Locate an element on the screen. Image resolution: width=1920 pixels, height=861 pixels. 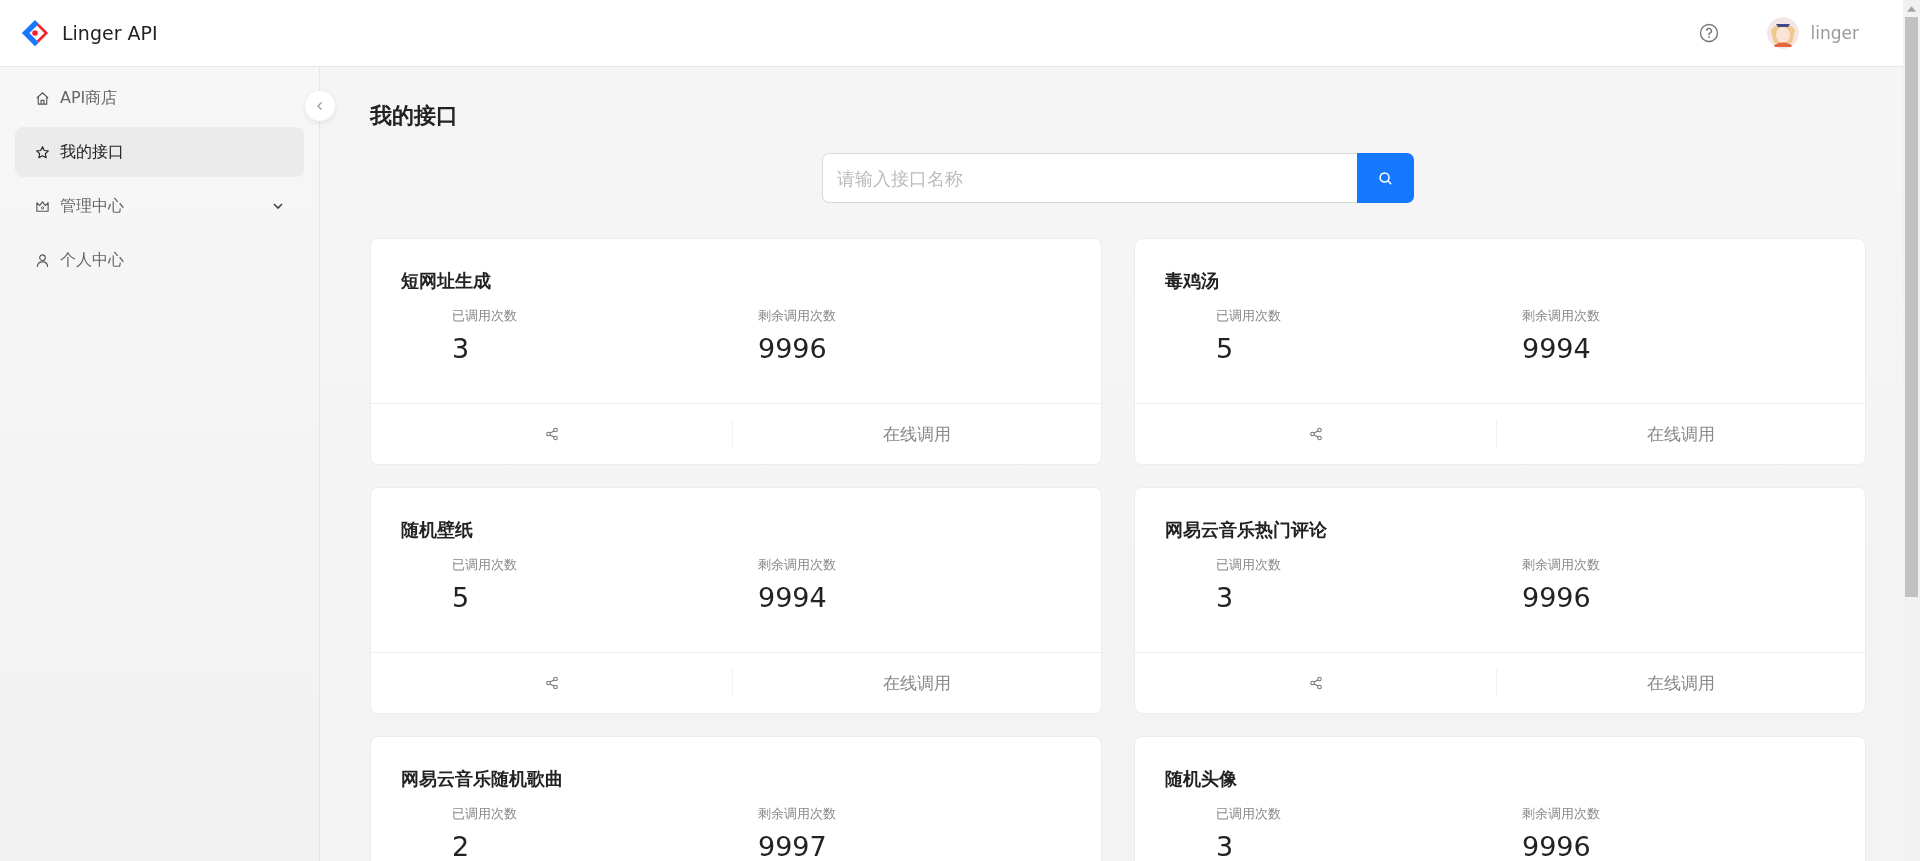
crown-icon is located at coordinates (42, 206).